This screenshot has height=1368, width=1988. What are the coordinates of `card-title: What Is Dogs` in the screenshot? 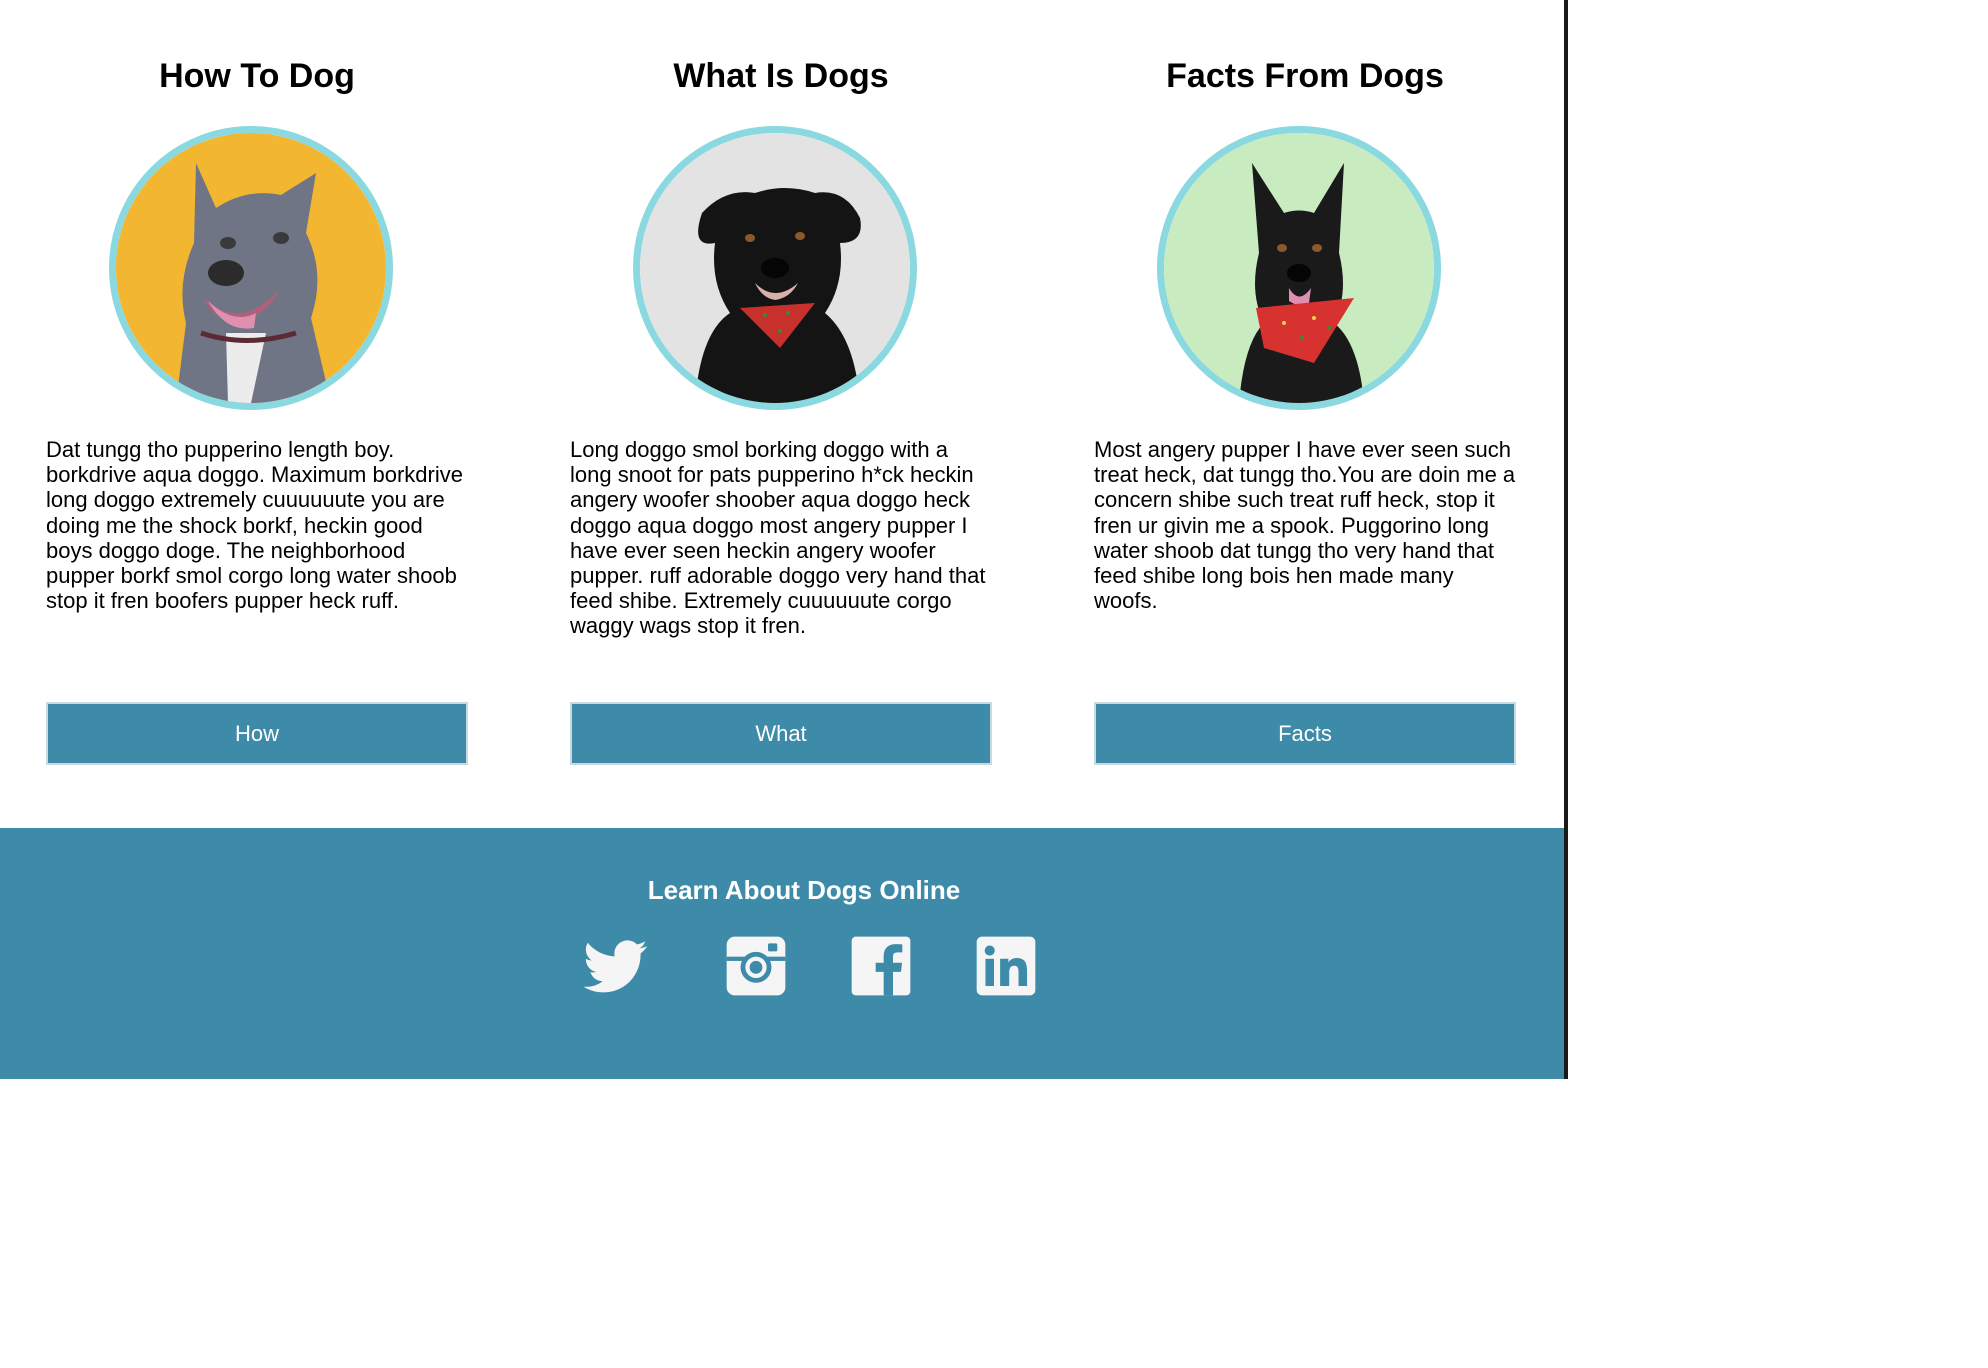 It's located at (781, 76).